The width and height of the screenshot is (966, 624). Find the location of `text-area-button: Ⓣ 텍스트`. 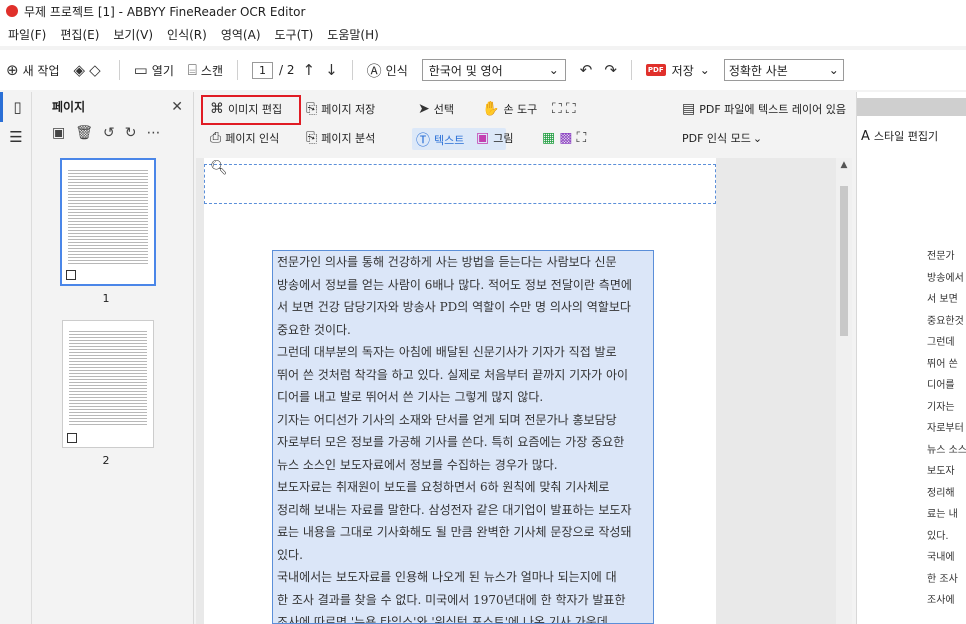

text-area-button: Ⓣ 텍스트 is located at coordinates (440, 140).